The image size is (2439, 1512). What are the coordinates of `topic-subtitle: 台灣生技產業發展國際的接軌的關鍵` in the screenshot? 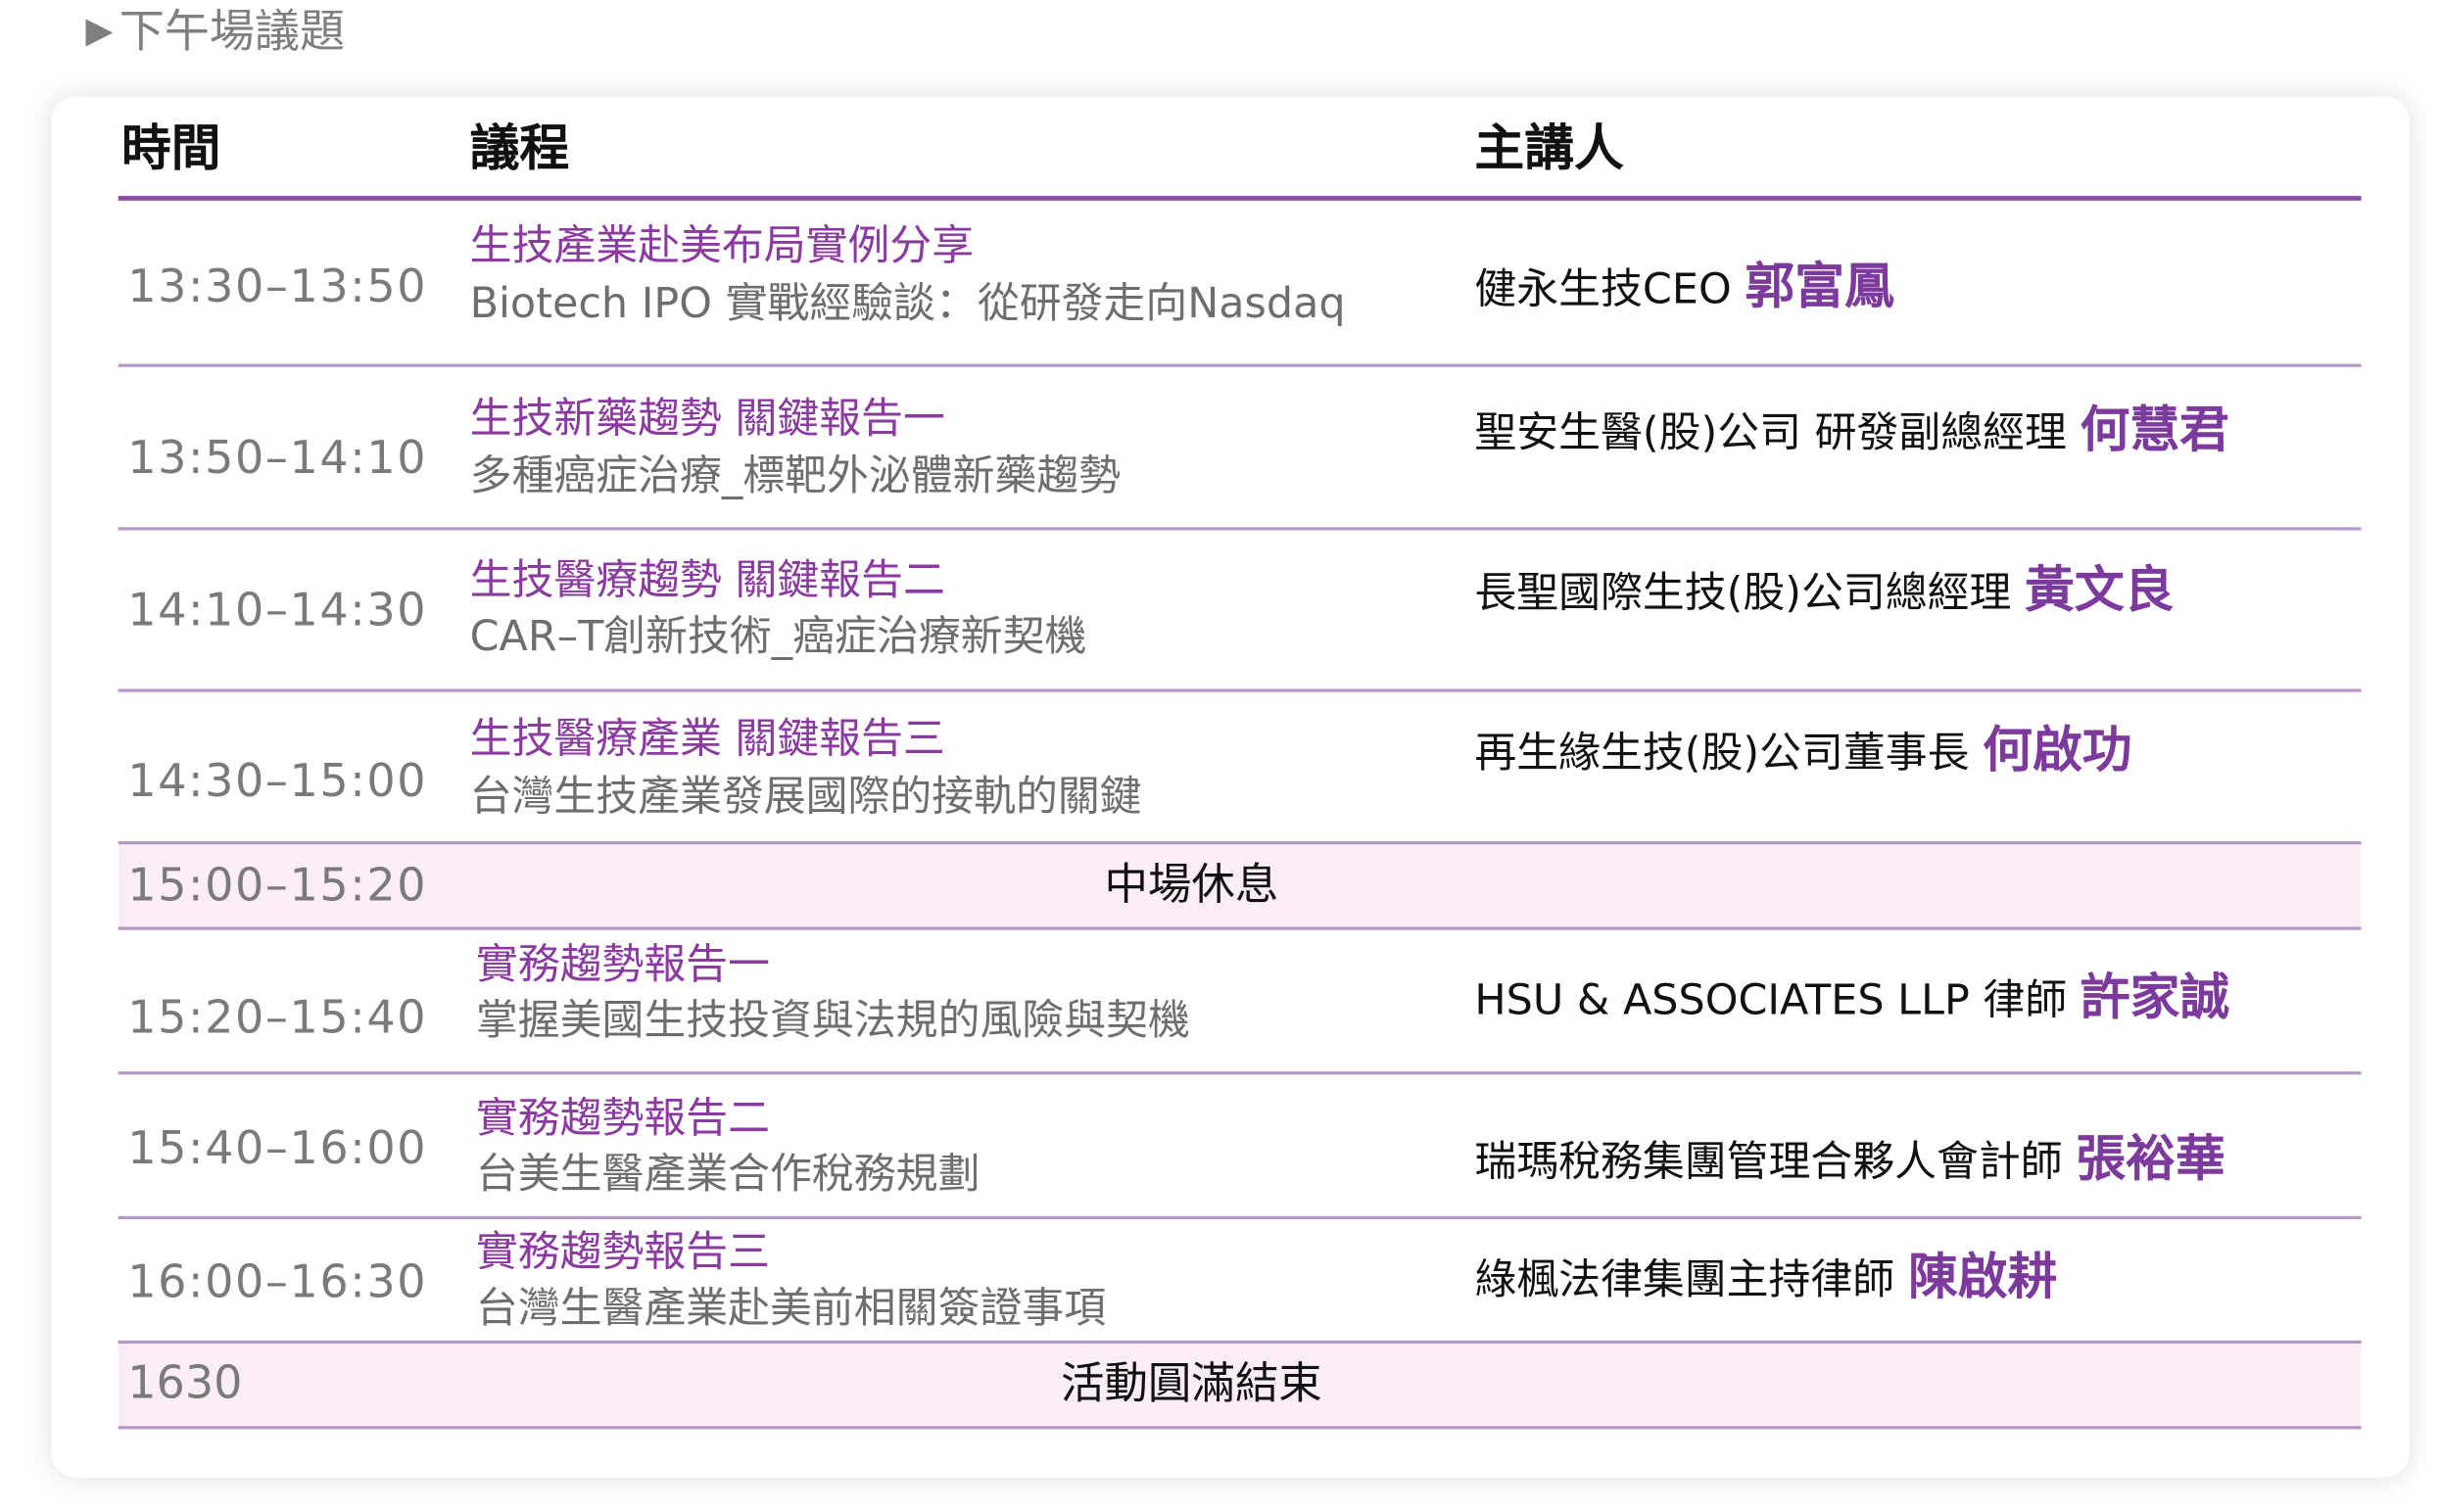 It's located at (805, 797).